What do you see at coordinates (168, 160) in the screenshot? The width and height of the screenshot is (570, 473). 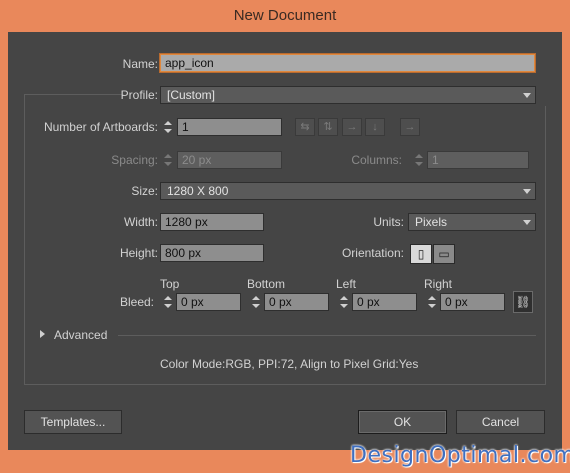 I see `spacing-stepper` at bounding box center [168, 160].